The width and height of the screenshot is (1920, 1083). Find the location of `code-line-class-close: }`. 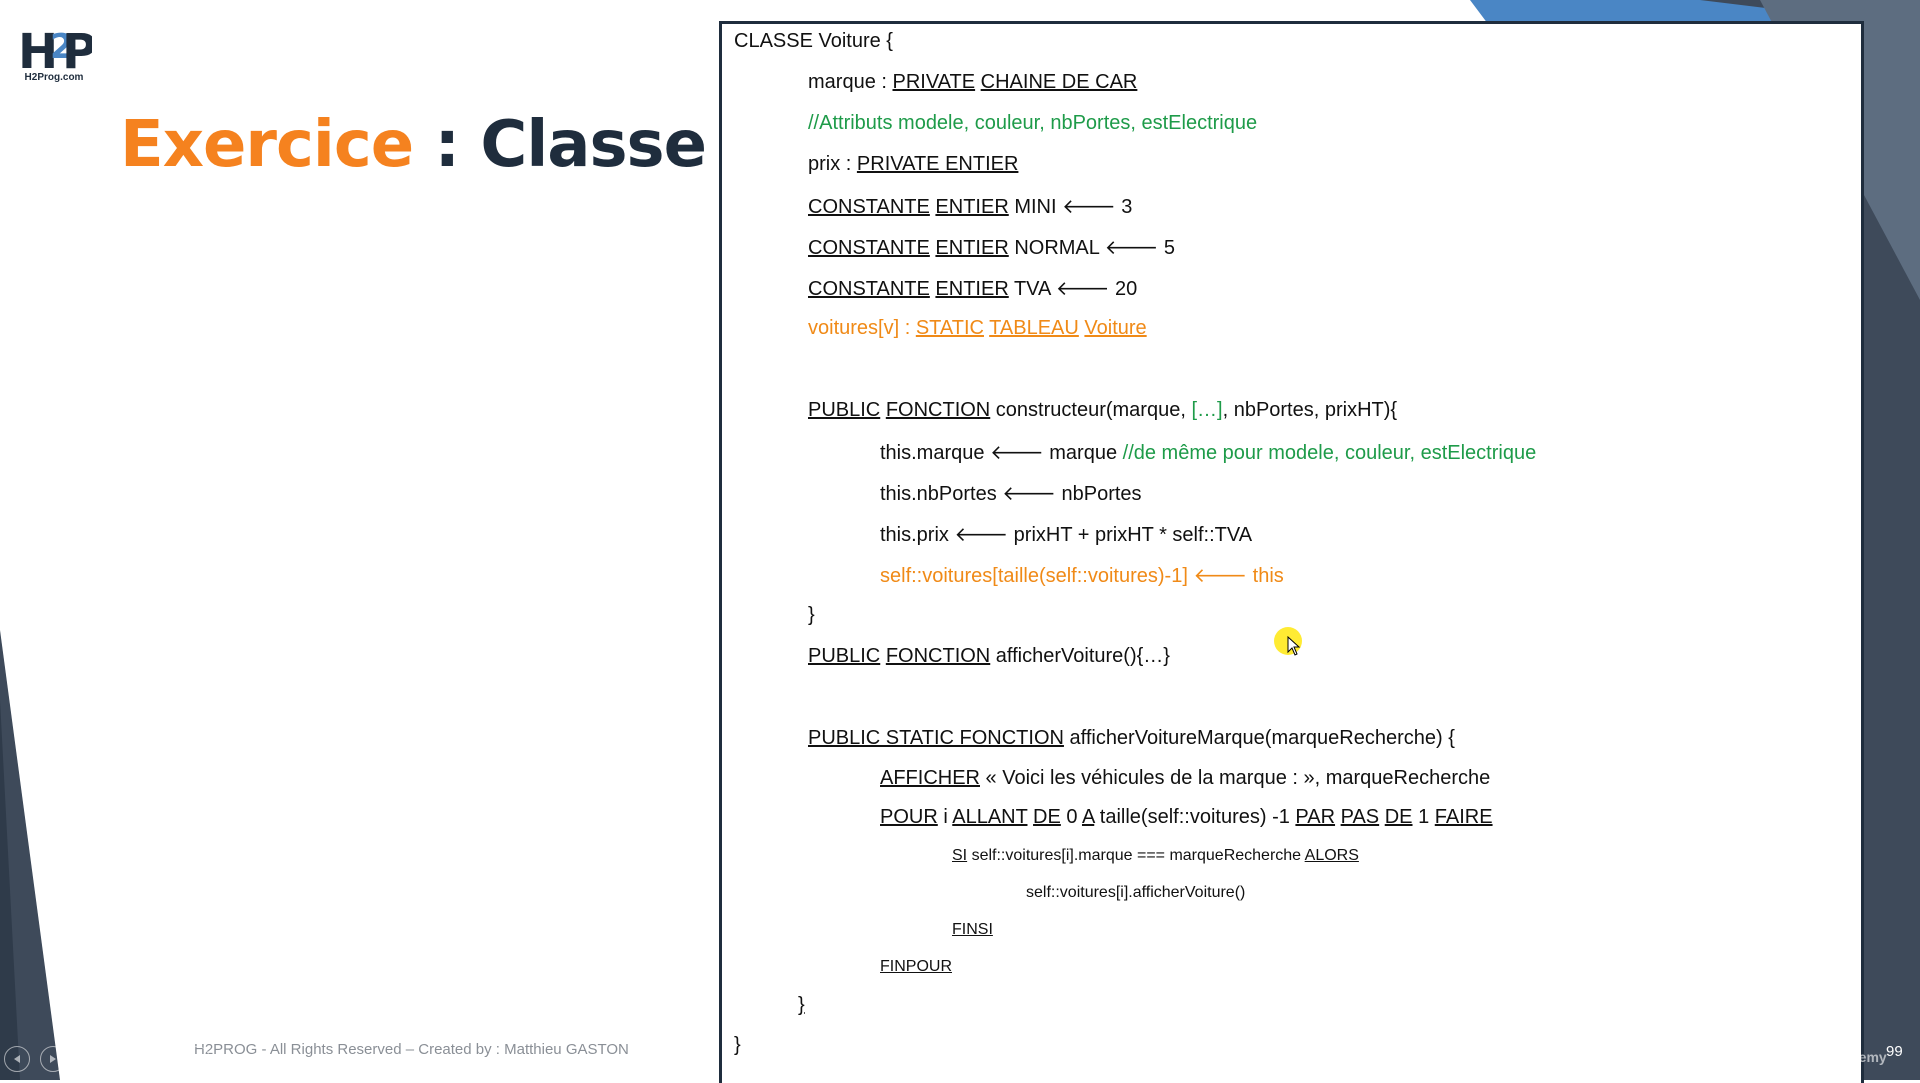

code-line-class-close: } is located at coordinates (737, 1045).